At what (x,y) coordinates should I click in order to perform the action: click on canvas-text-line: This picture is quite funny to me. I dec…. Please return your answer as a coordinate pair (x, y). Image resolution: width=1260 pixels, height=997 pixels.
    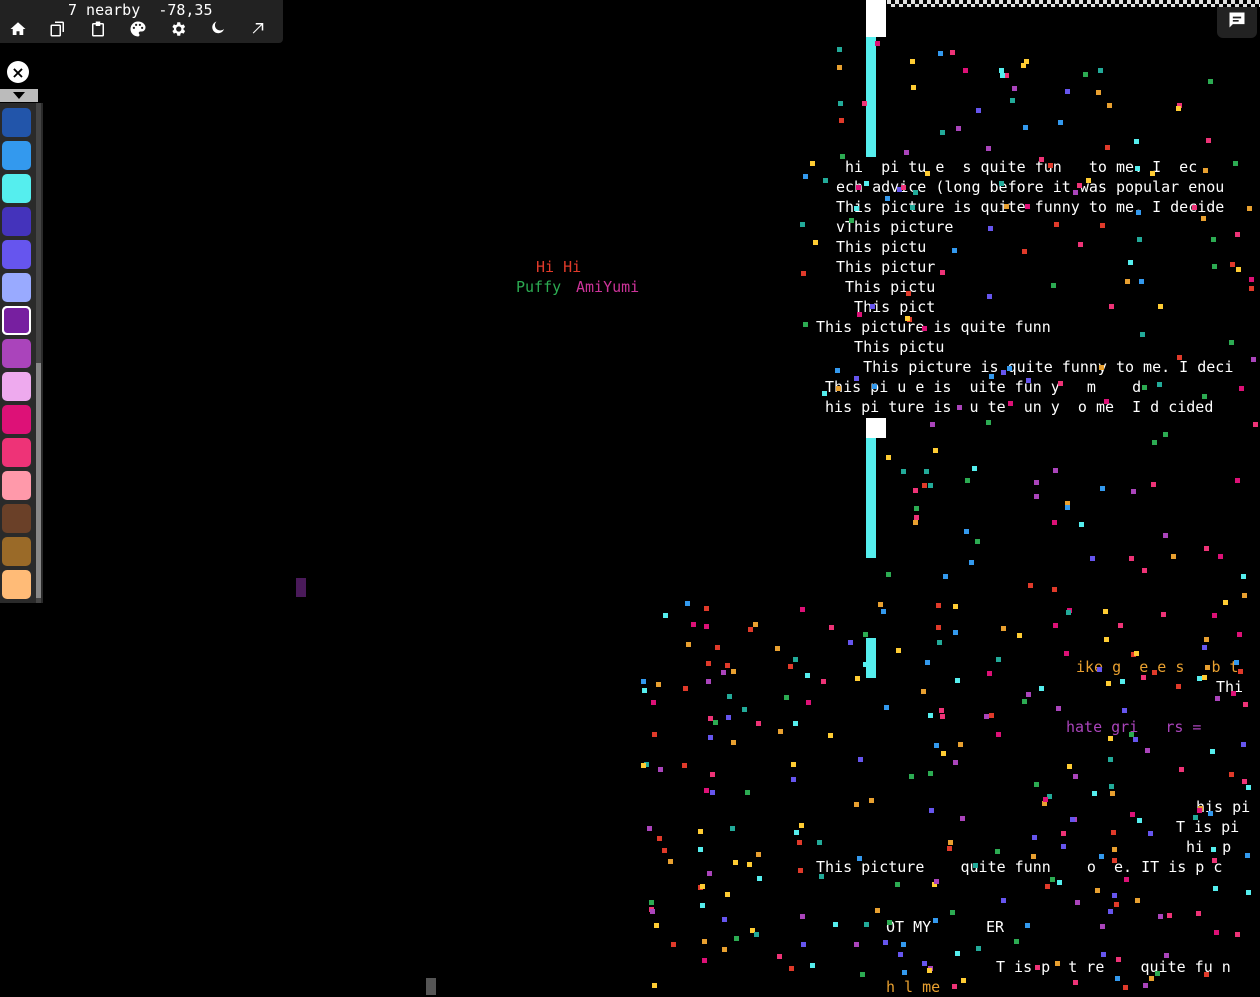
    Looking at the image, I should click on (1030, 207).